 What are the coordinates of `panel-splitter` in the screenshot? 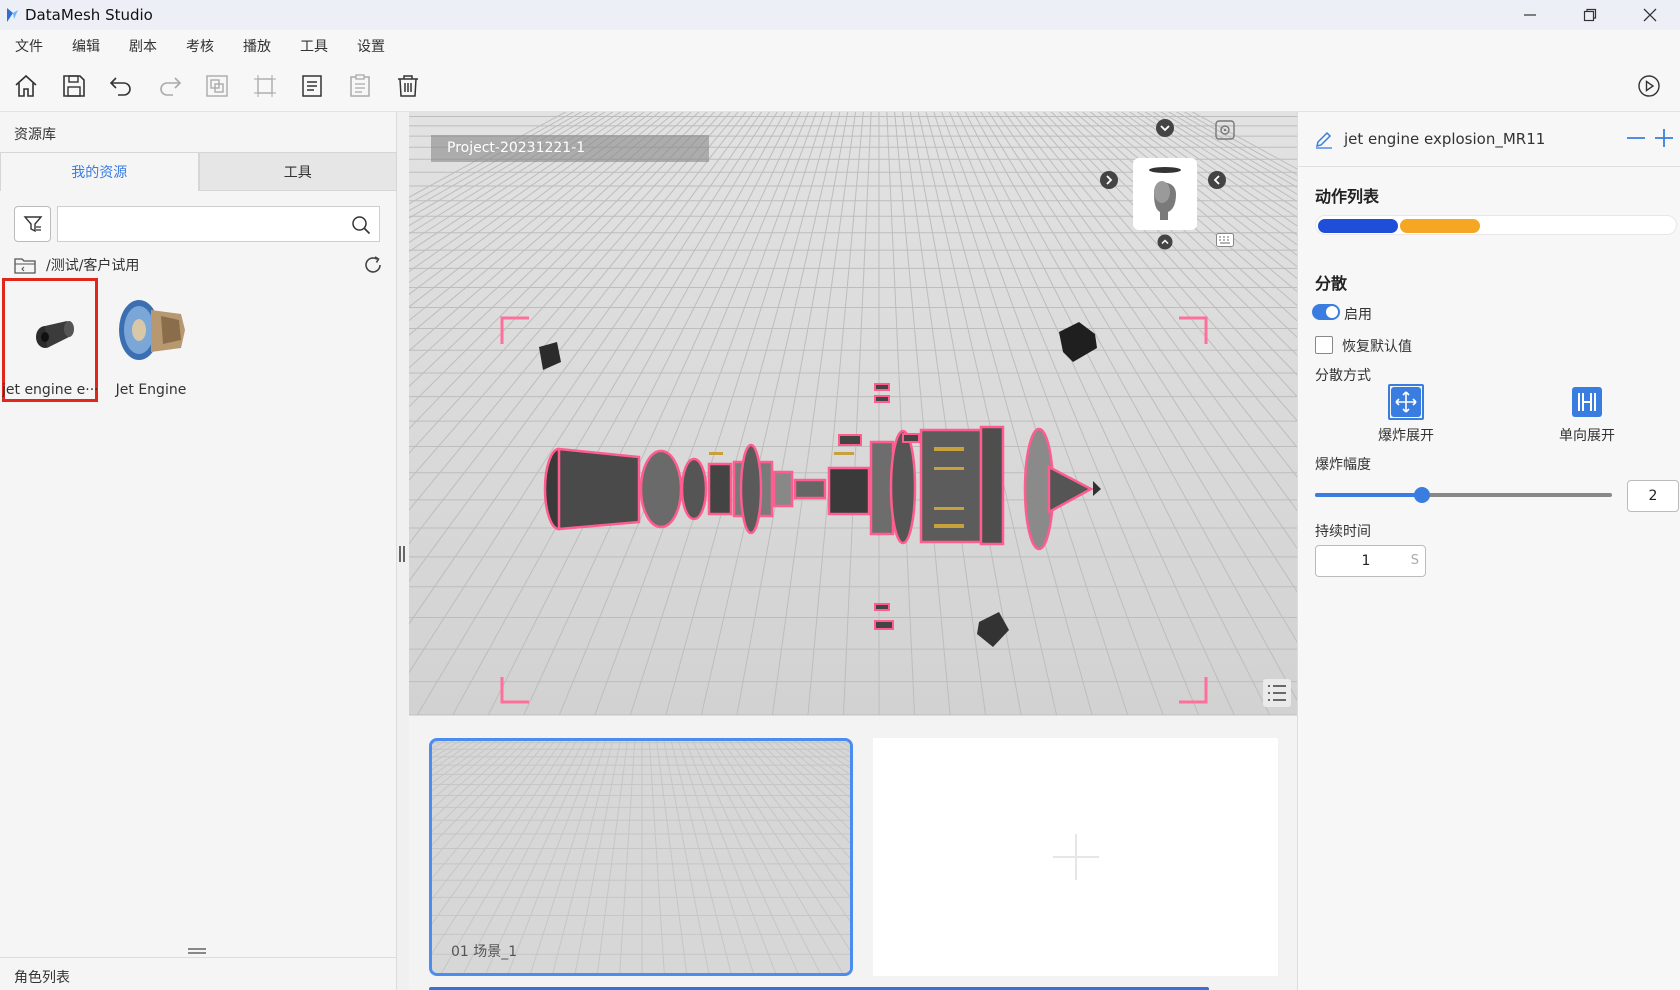 It's located at (403, 551).